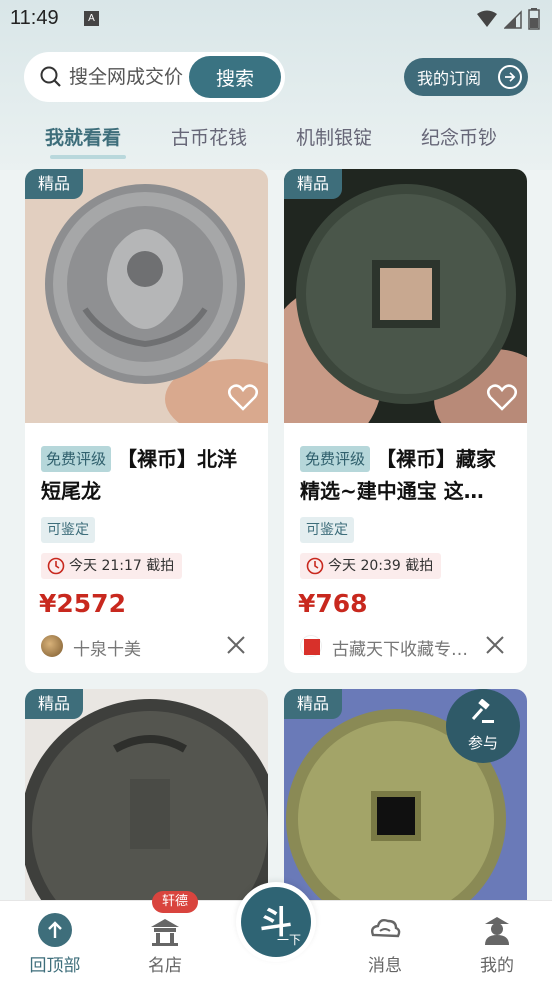 This screenshot has width=552, height=983. Describe the element at coordinates (510, 77) in the screenshot. I see `arrow-right-circle-icon` at that location.